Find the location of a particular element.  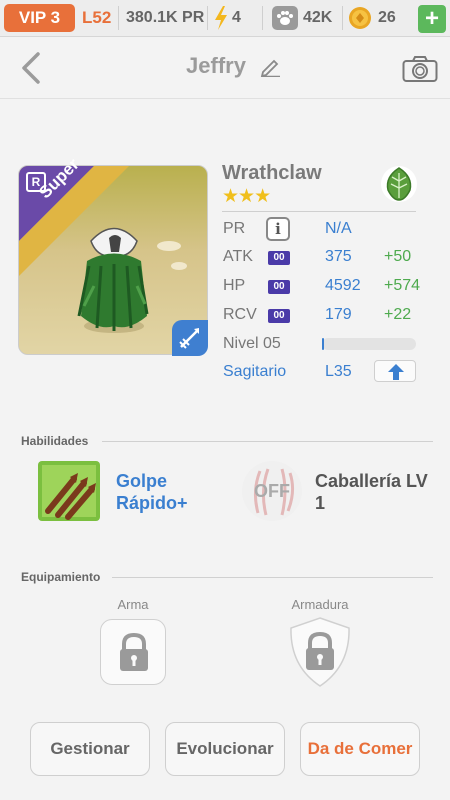

stat-bonus-rcv: +22 is located at coordinates (398, 314).